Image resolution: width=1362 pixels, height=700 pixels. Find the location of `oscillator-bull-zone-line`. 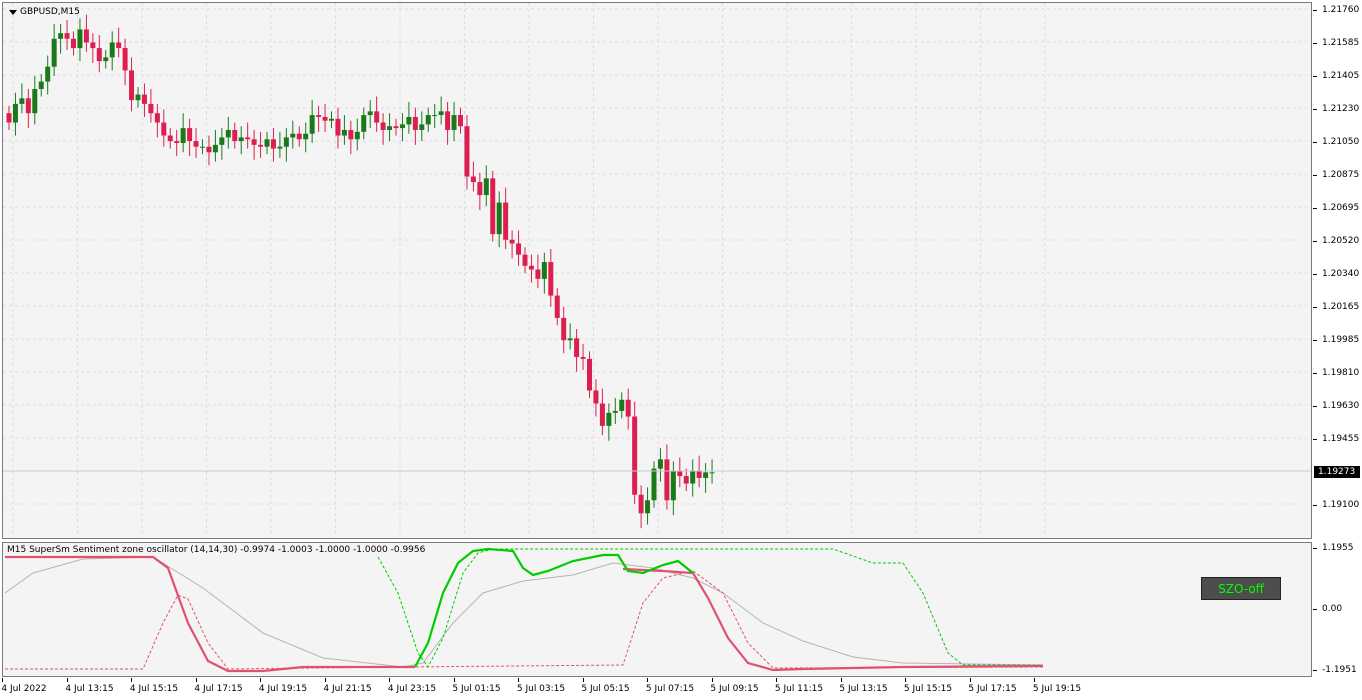

oscillator-bull-zone-line is located at coordinates (710, 608).